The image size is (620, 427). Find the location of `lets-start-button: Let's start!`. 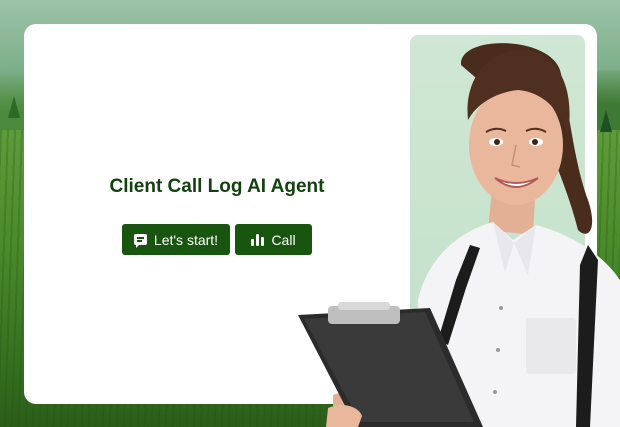

lets-start-button: Let's start! is located at coordinates (176, 239).